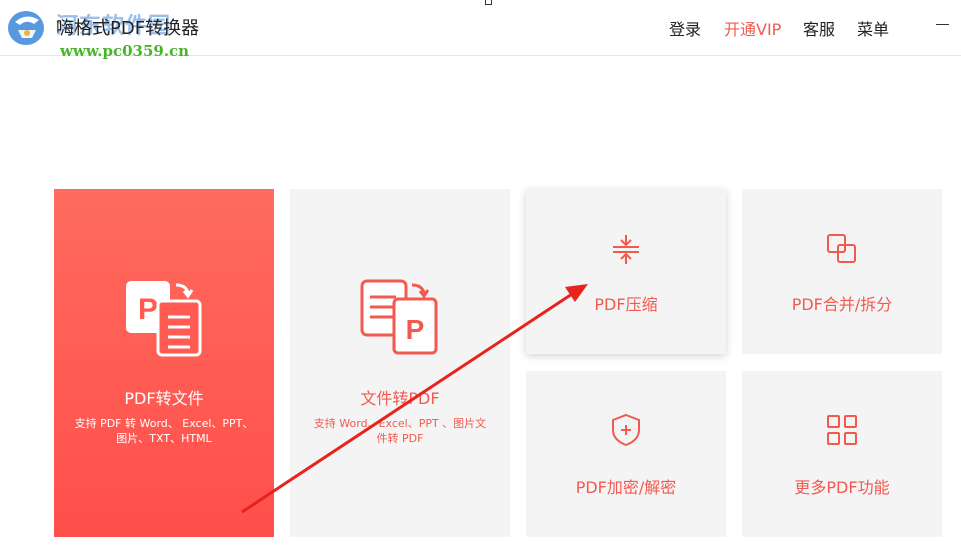  Describe the element at coordinates (943, 24) in the screenshot. I see `minimize-button` at that location.